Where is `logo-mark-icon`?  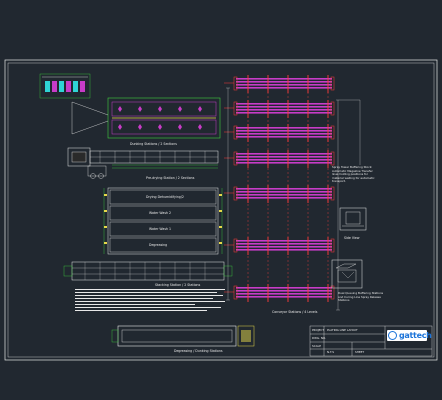
logo-mark-icon is located at coordinates (392, 335).